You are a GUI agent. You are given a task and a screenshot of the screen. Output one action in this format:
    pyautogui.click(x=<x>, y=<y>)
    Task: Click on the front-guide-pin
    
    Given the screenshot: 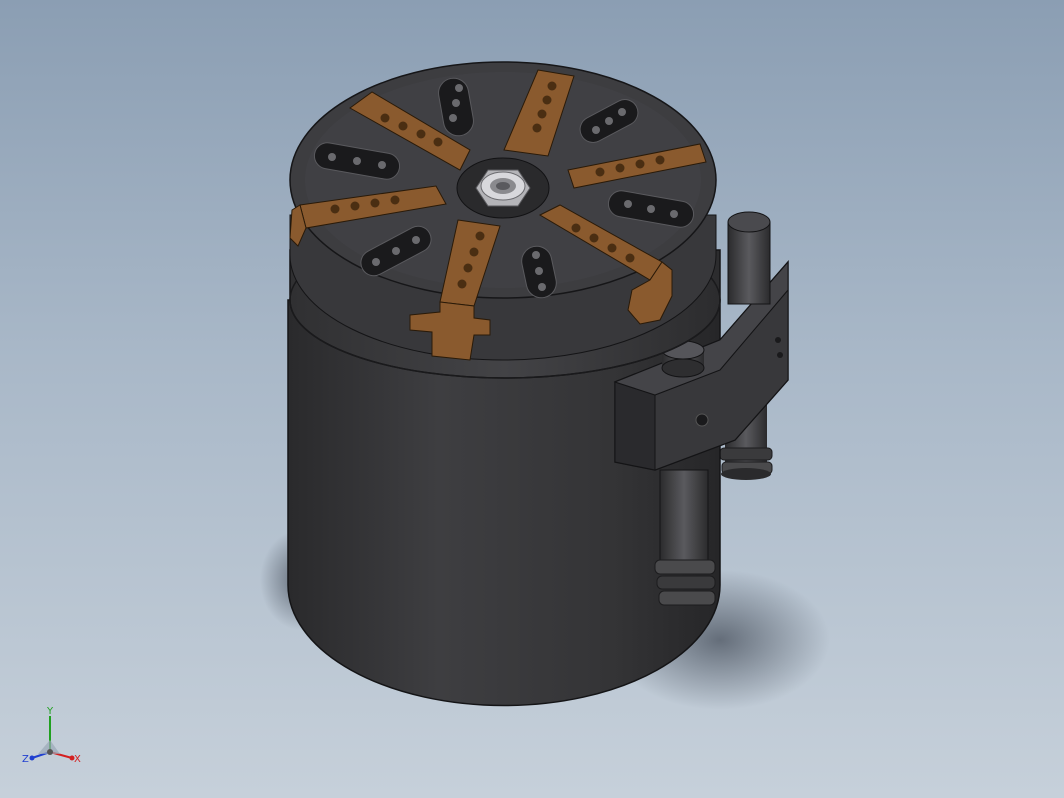 What is the action you would take?
    pyautogui.click(x=685, y=537)
    